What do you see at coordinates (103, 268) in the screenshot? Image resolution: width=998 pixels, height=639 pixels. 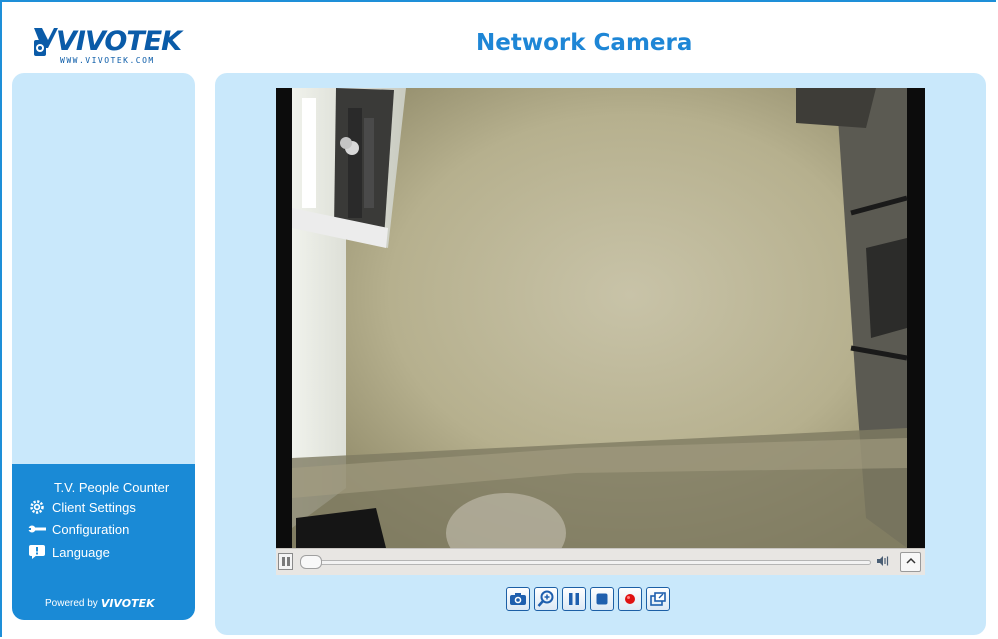 I see `sidebar-panel` at bounding box center [103, 268].